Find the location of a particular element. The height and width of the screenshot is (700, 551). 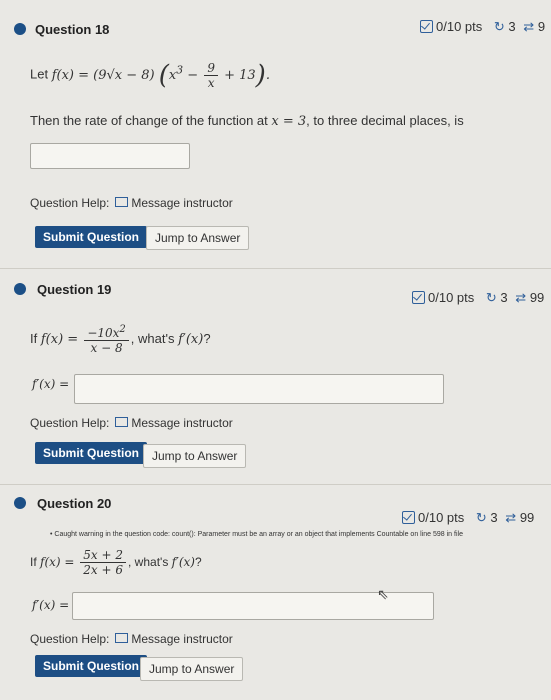

question-title: Question 19 is located at coordinates (74, 289).